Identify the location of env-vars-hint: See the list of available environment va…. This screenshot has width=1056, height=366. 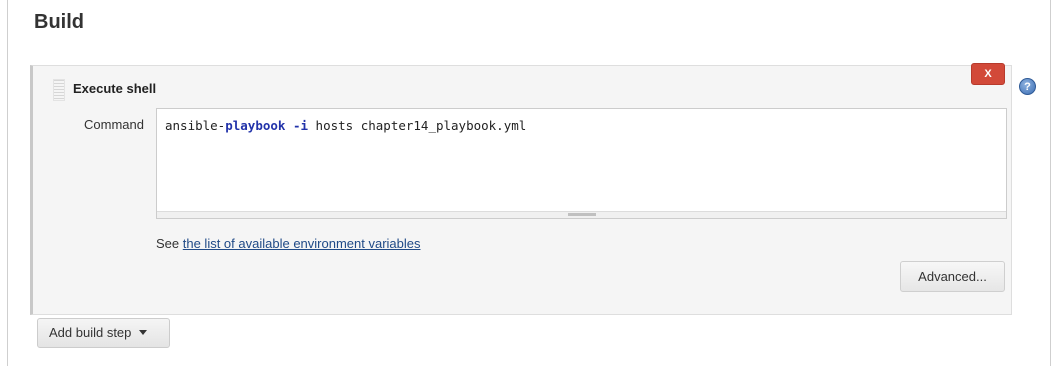
(288, 243).